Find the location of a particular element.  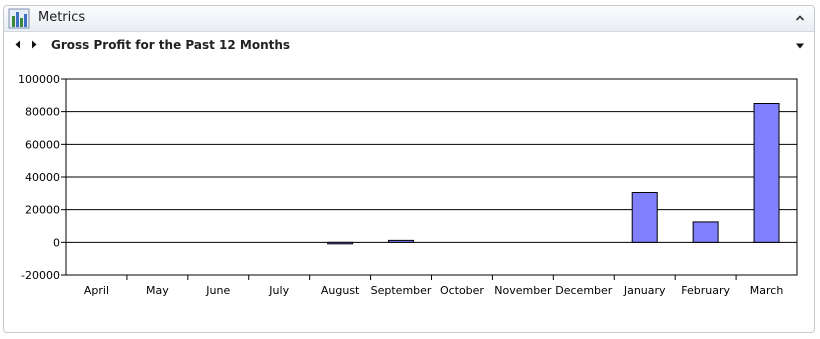

x-tick-label: February is located at coordinates (705, 290).